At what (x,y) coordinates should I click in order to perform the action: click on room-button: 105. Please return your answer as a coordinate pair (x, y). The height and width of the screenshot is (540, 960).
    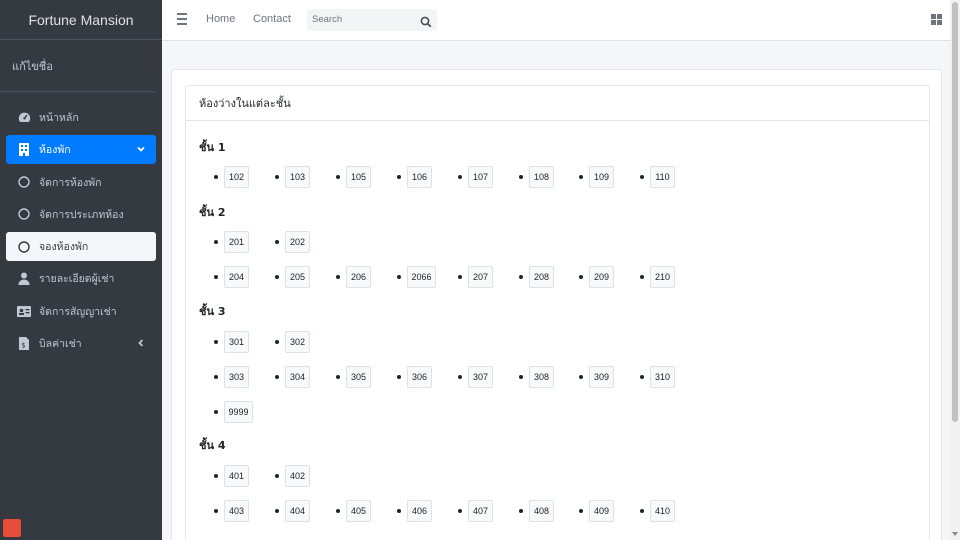
    Looking at the image, I should click on (358, 177).